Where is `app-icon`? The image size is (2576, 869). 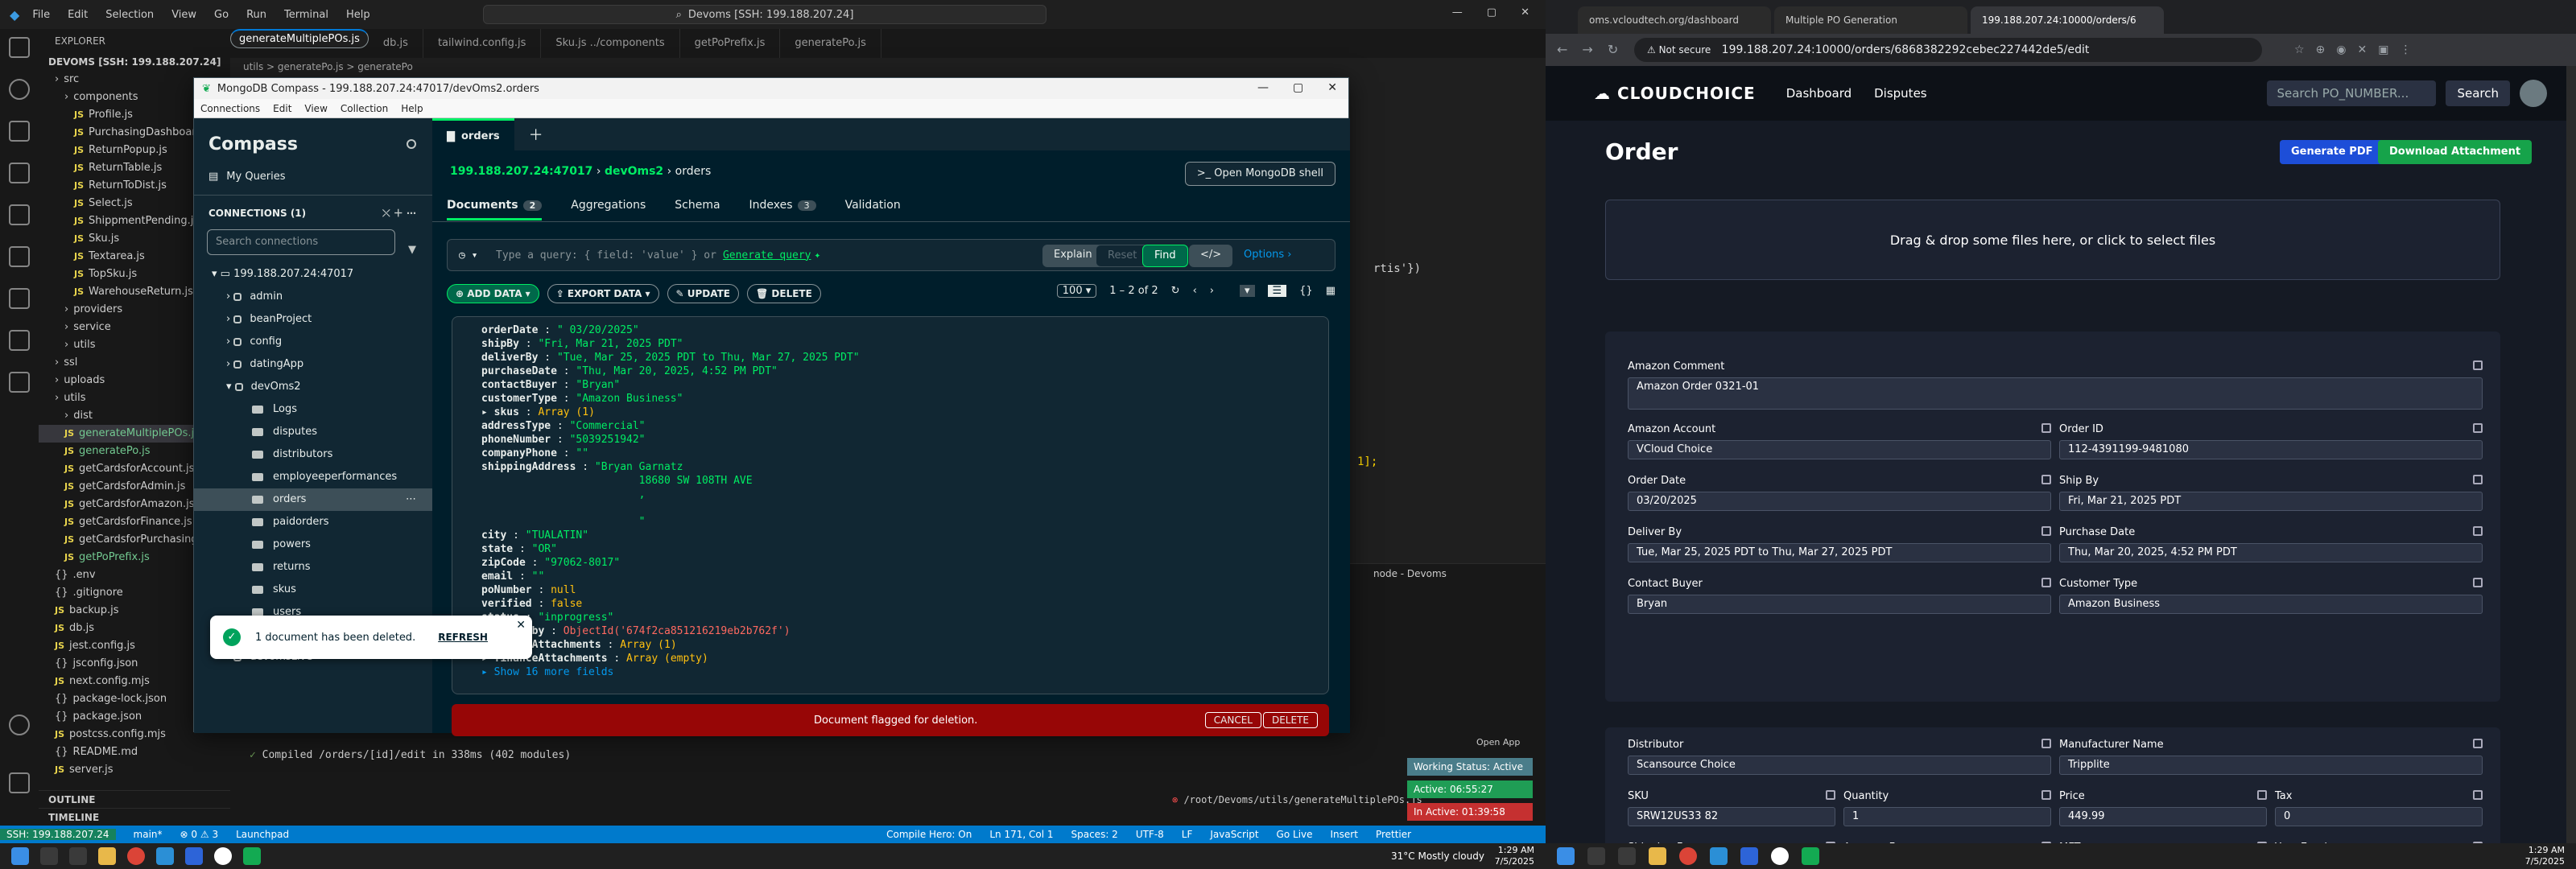 app-icon is located at coordinates (1780, 856).